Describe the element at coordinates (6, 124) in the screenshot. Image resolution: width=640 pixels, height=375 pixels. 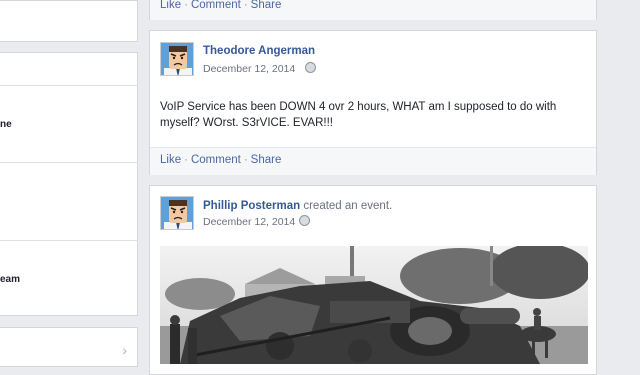
I see `sidebar-item-label: ne` at that location.